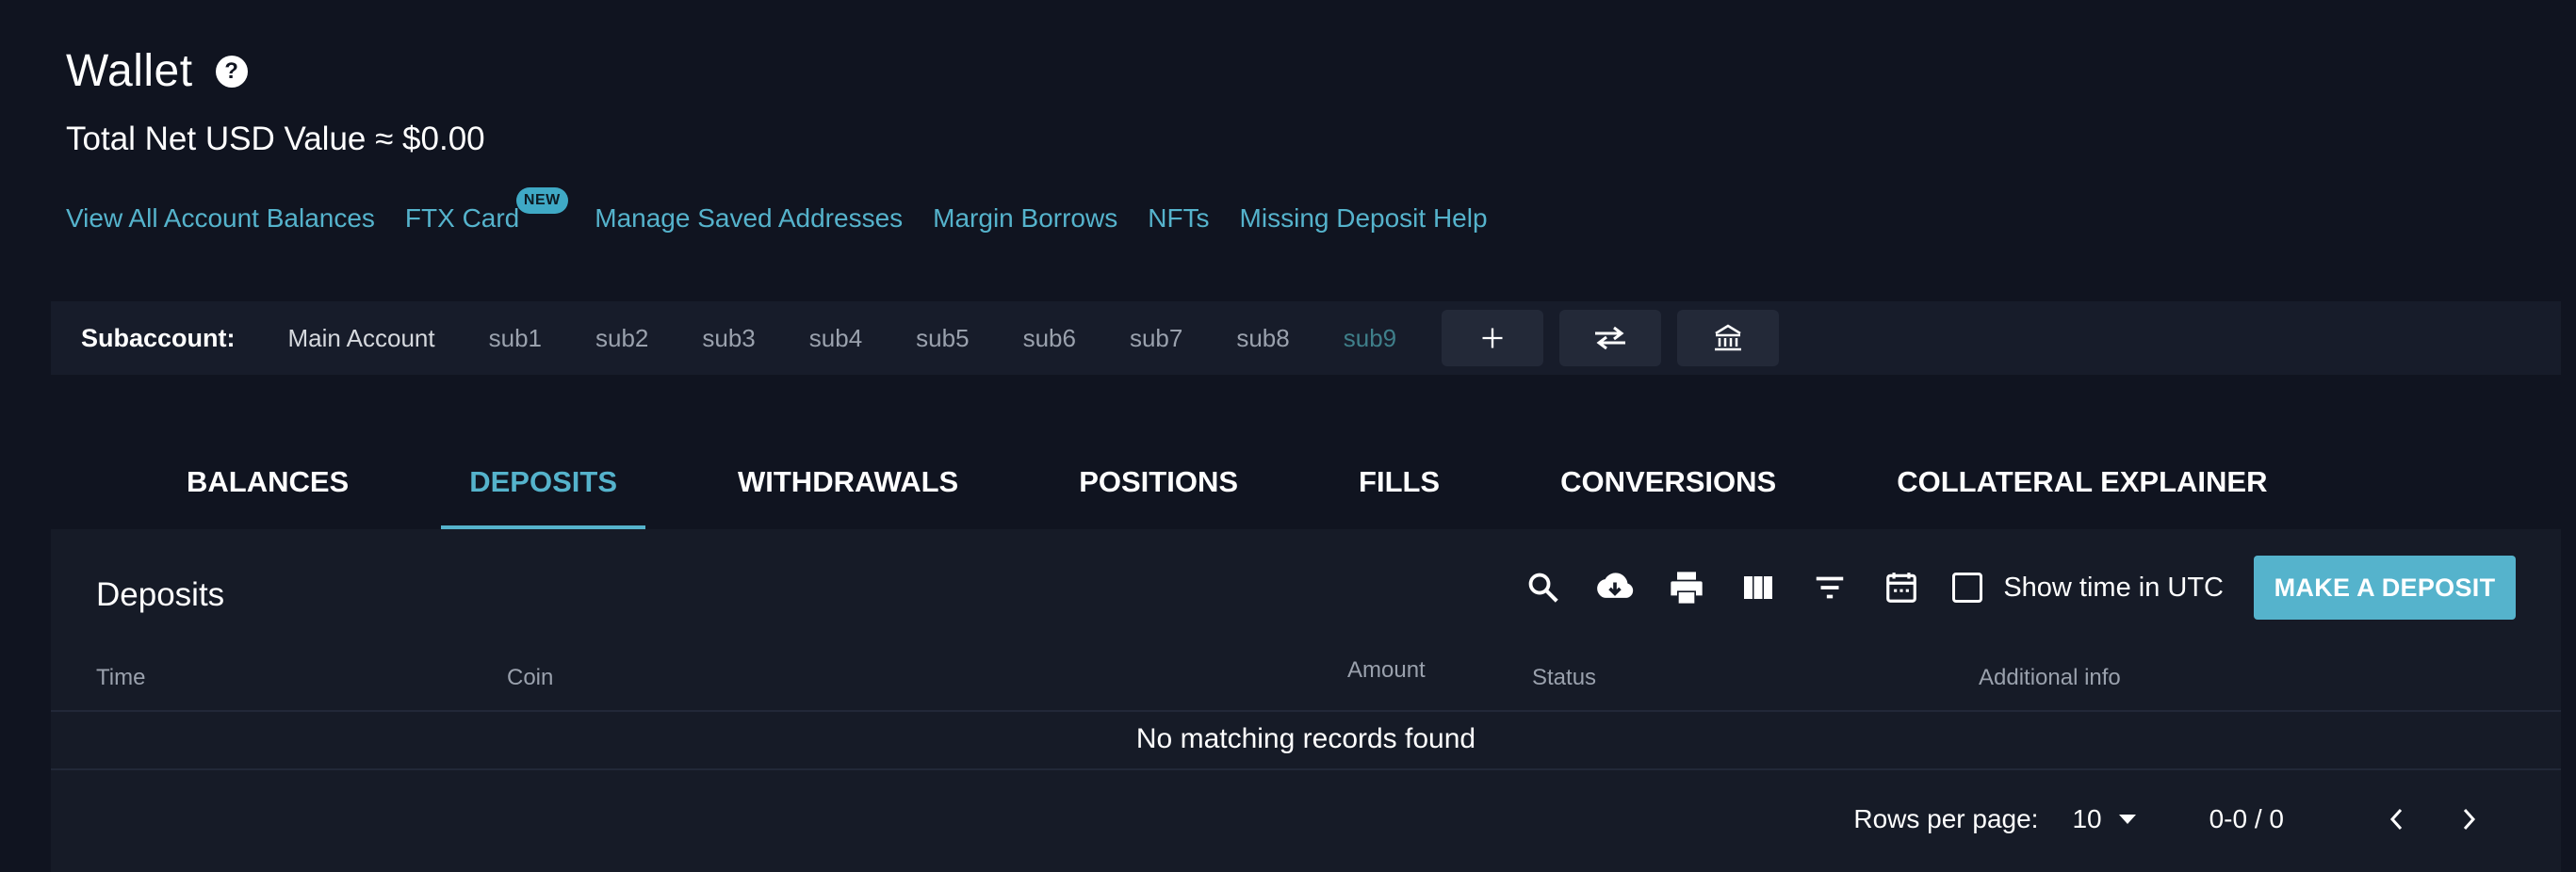 The width and height of the screenshot is (2576, 872). Describe the element at coordinates (1399, 496) in the screenshot. I see `tab-fills: FILLS` at that location.